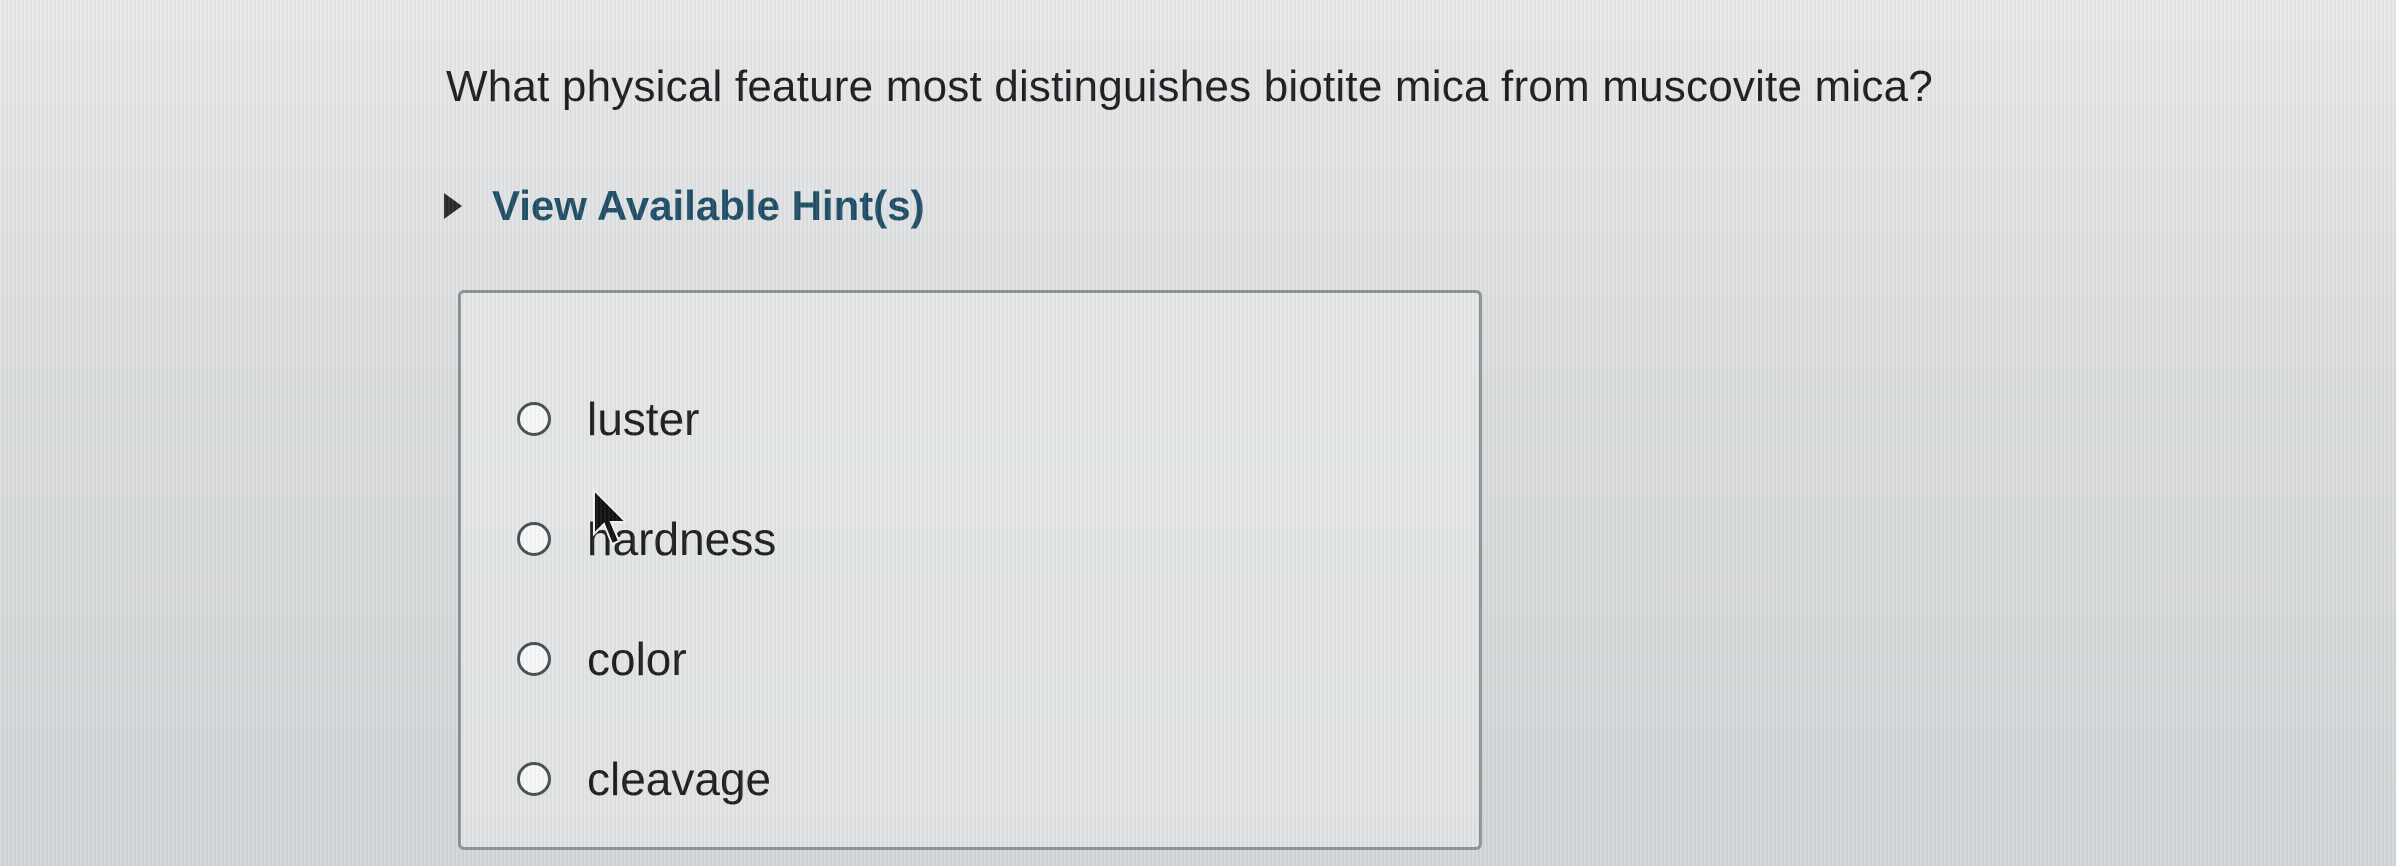 Image resolution: width=2396 pixels, height=866 pixels. Describe the element at coordinates (611, 517) in the screenshot. I see `mouse-pointer-icon` at that location.